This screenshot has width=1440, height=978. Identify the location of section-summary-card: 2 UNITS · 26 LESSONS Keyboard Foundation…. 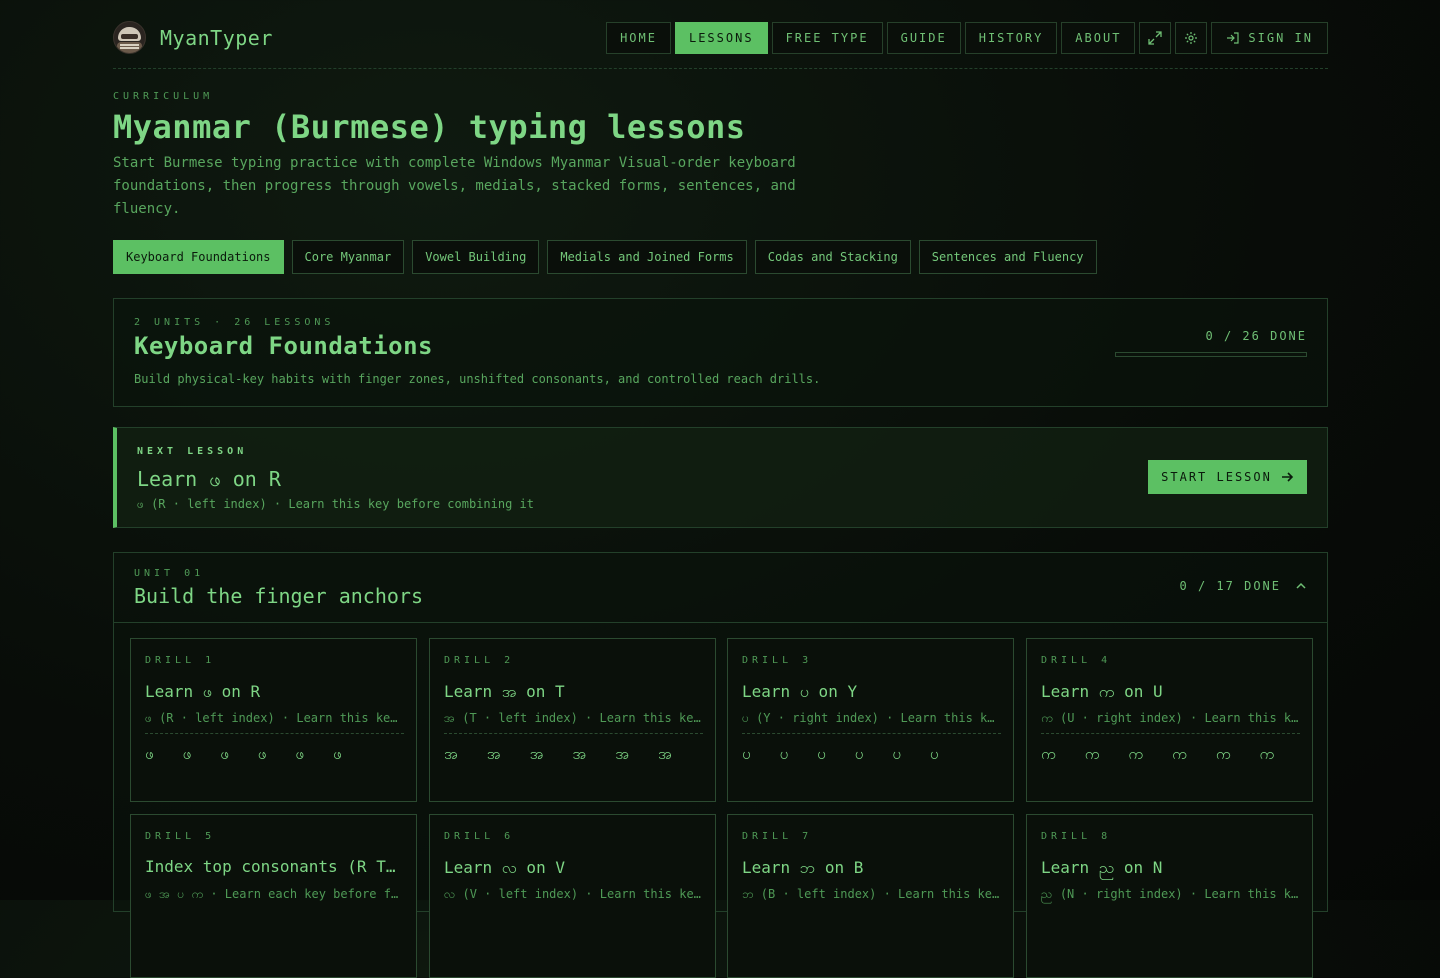
(720, 352).